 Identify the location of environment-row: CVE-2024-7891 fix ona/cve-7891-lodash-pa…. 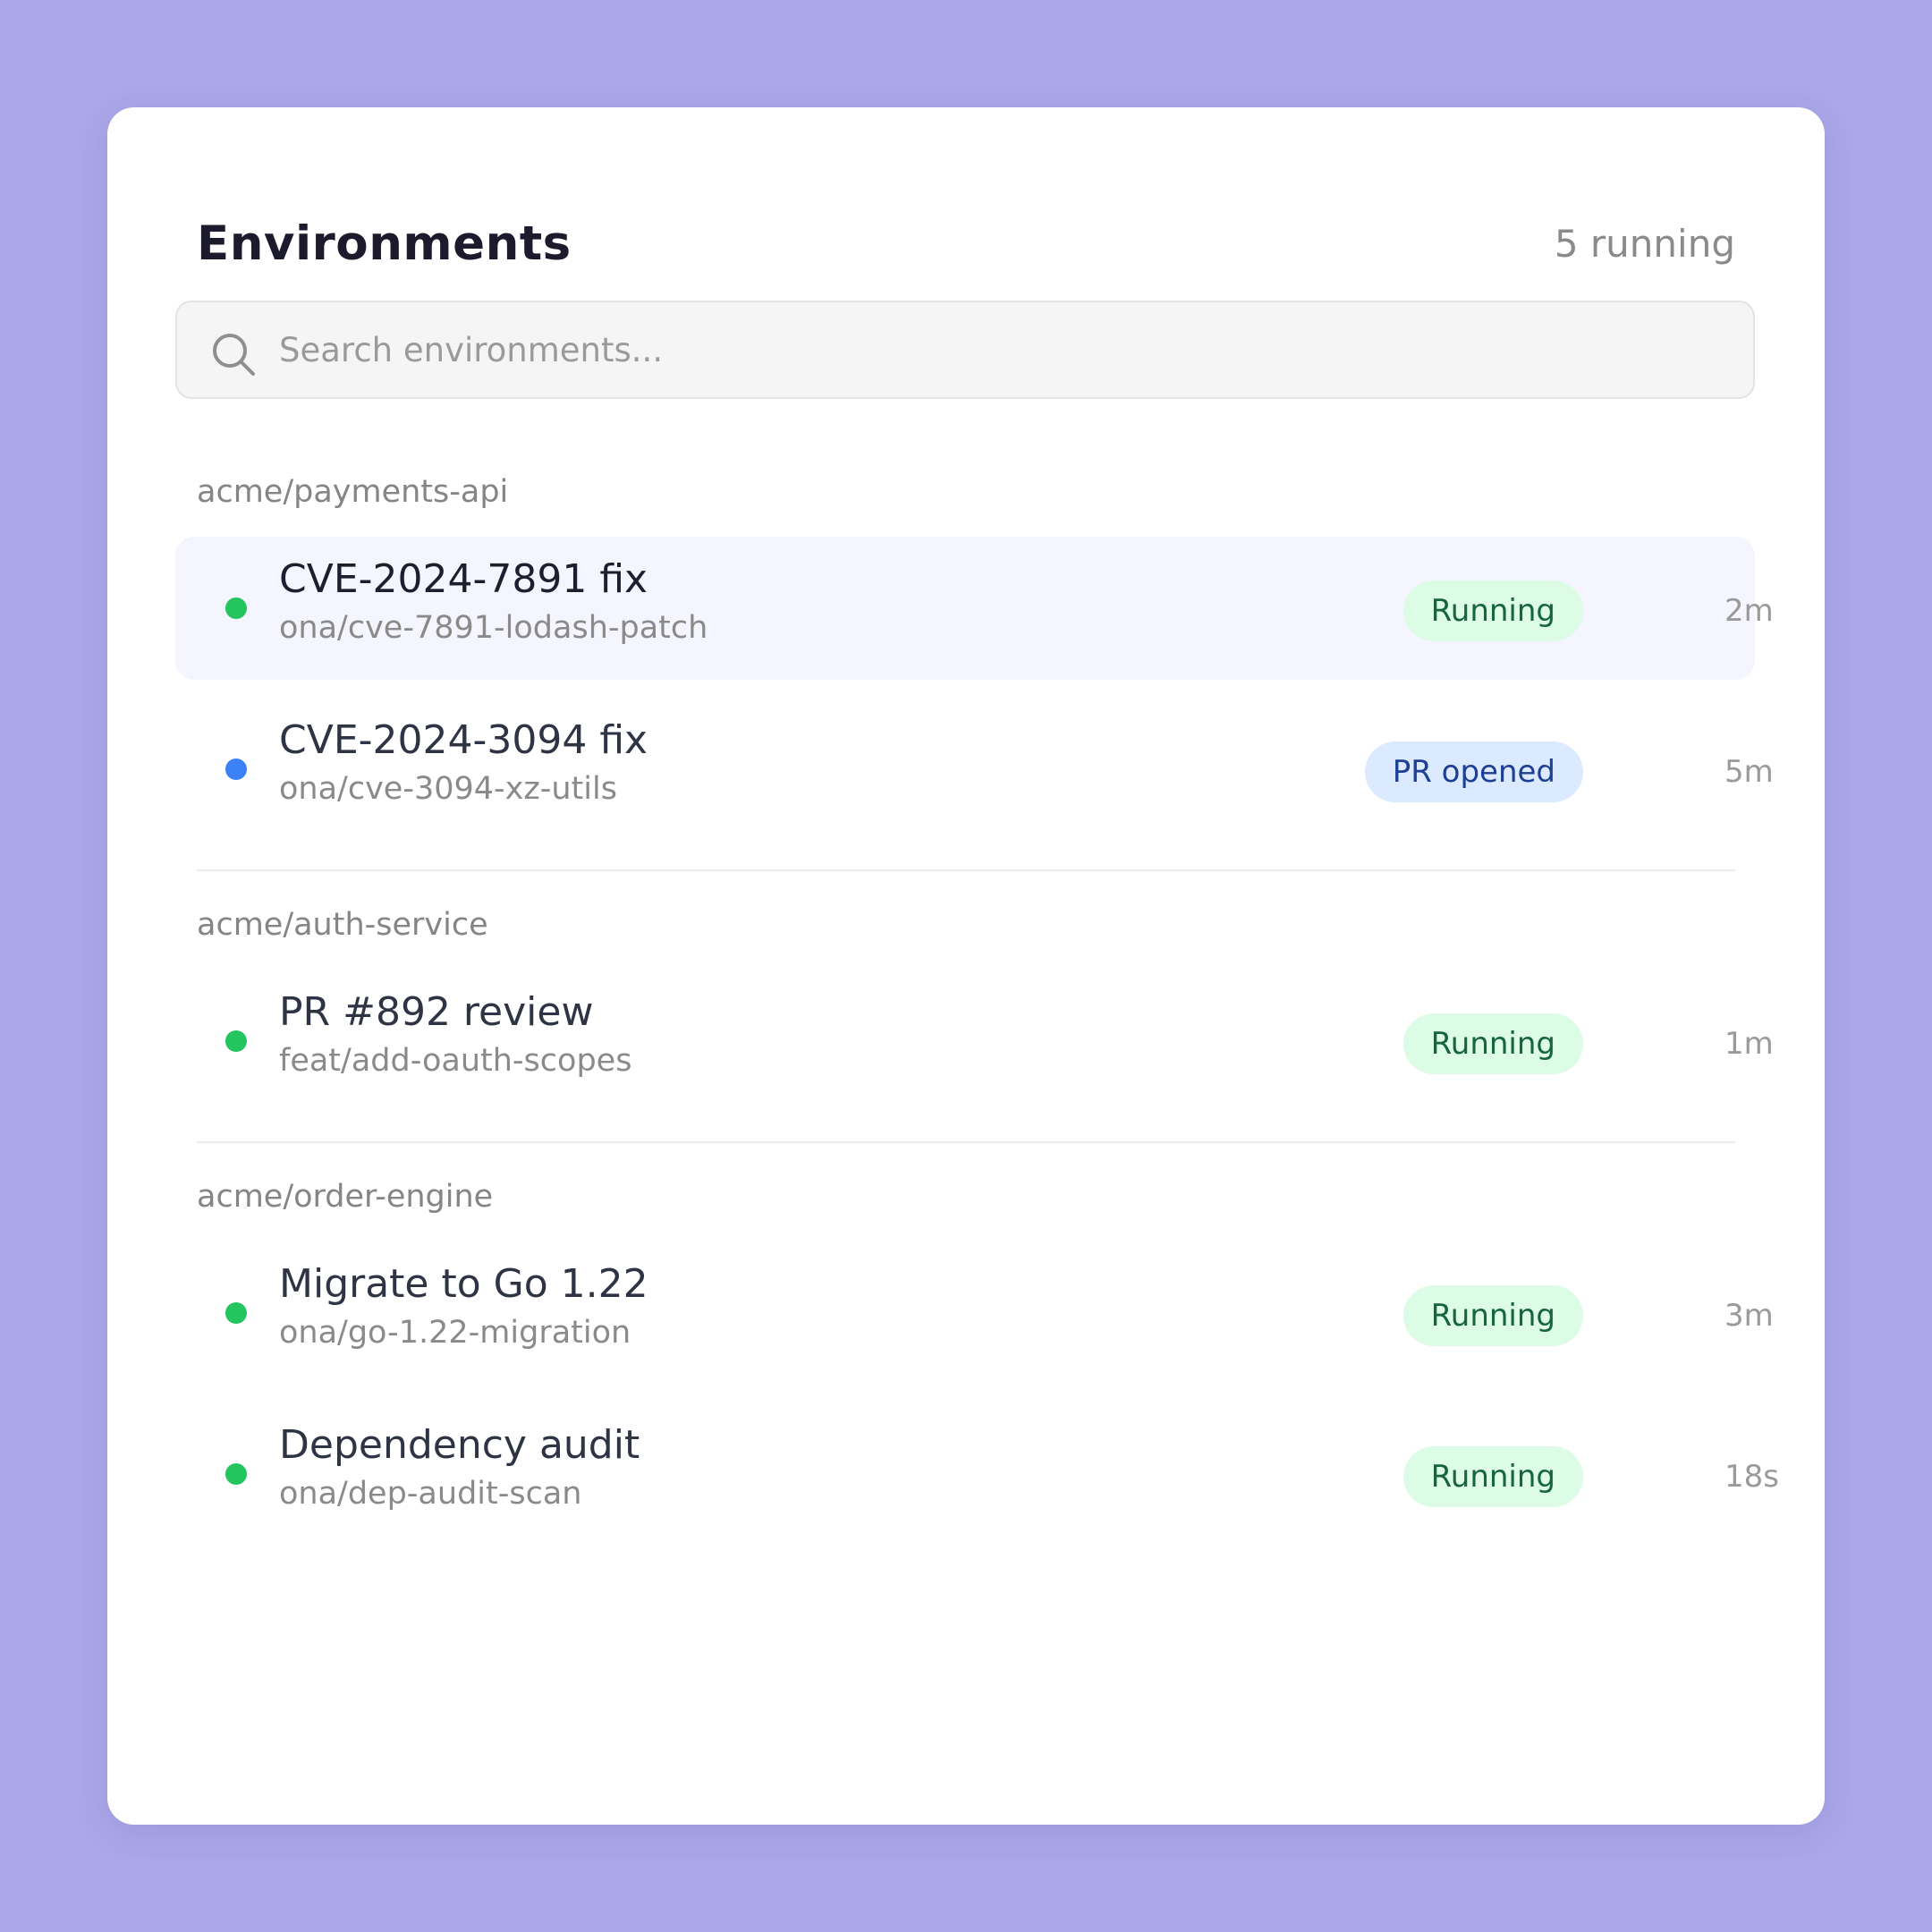
(974, 608).